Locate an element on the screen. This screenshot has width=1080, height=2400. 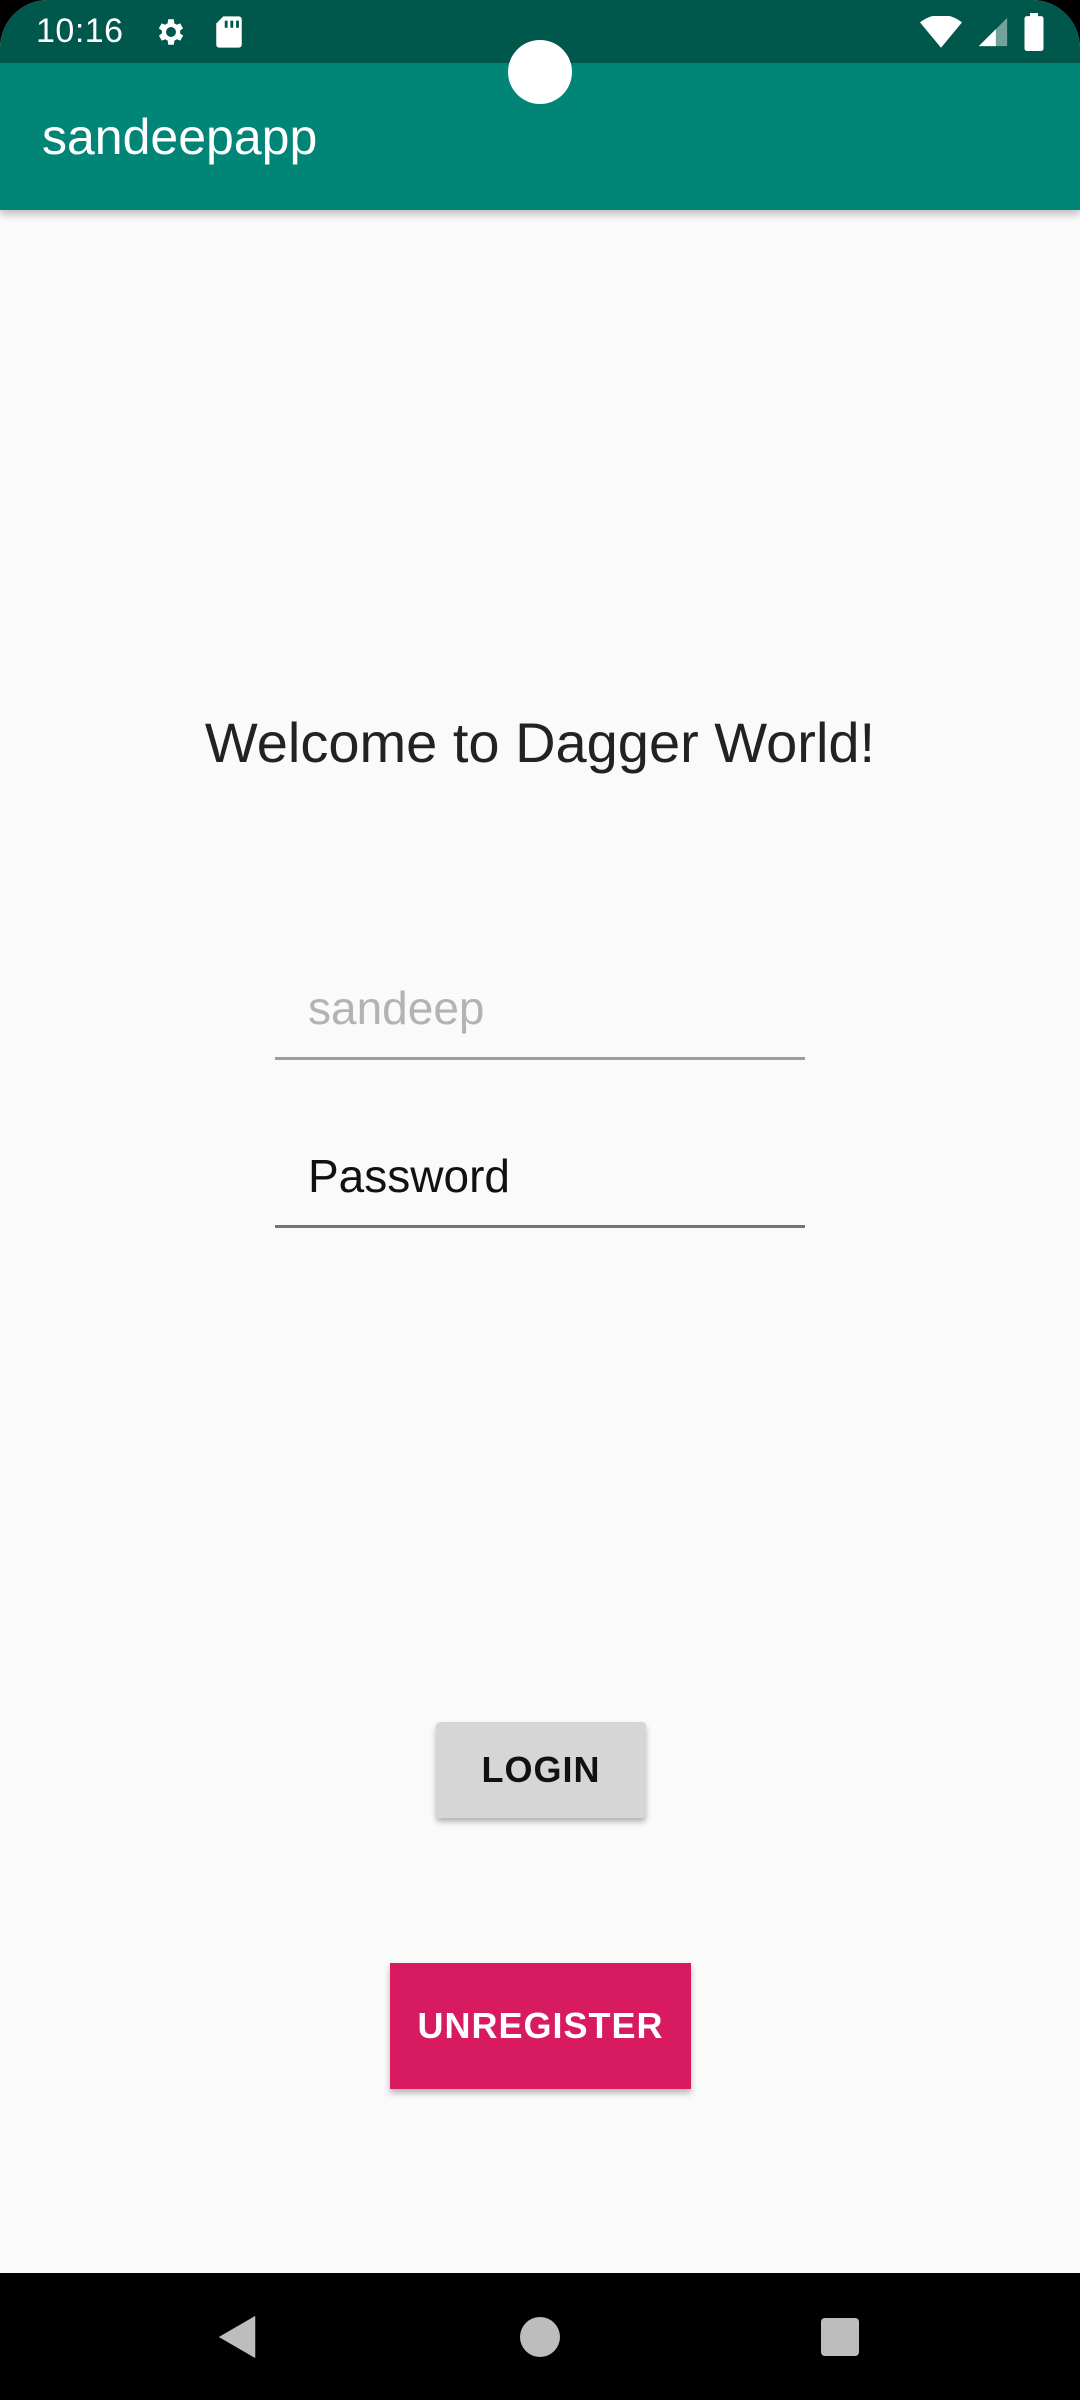
status-right-icons is located at coordinates (982, 31).